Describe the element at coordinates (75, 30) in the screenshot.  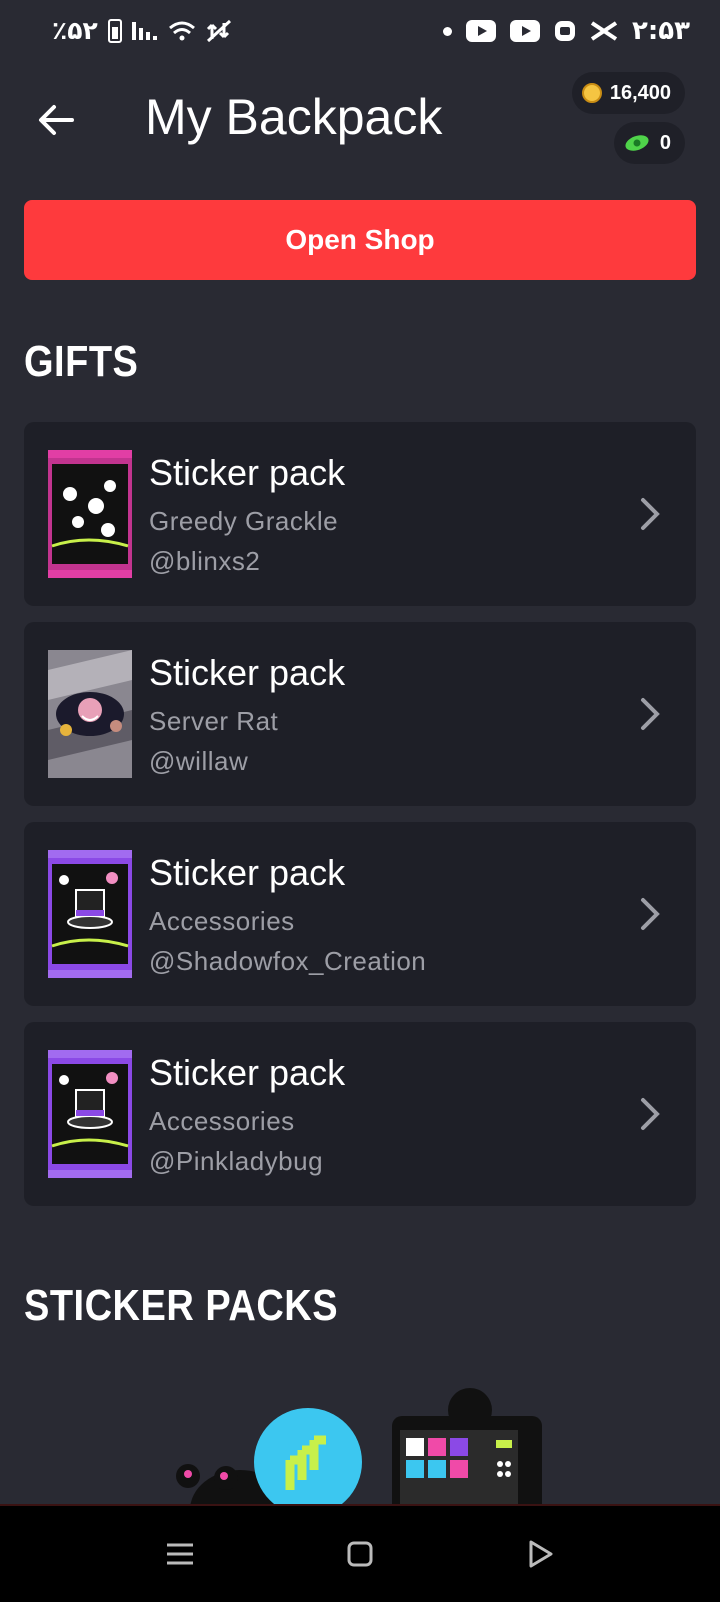
I see `battery-percent: ٪۵۲` at that location.